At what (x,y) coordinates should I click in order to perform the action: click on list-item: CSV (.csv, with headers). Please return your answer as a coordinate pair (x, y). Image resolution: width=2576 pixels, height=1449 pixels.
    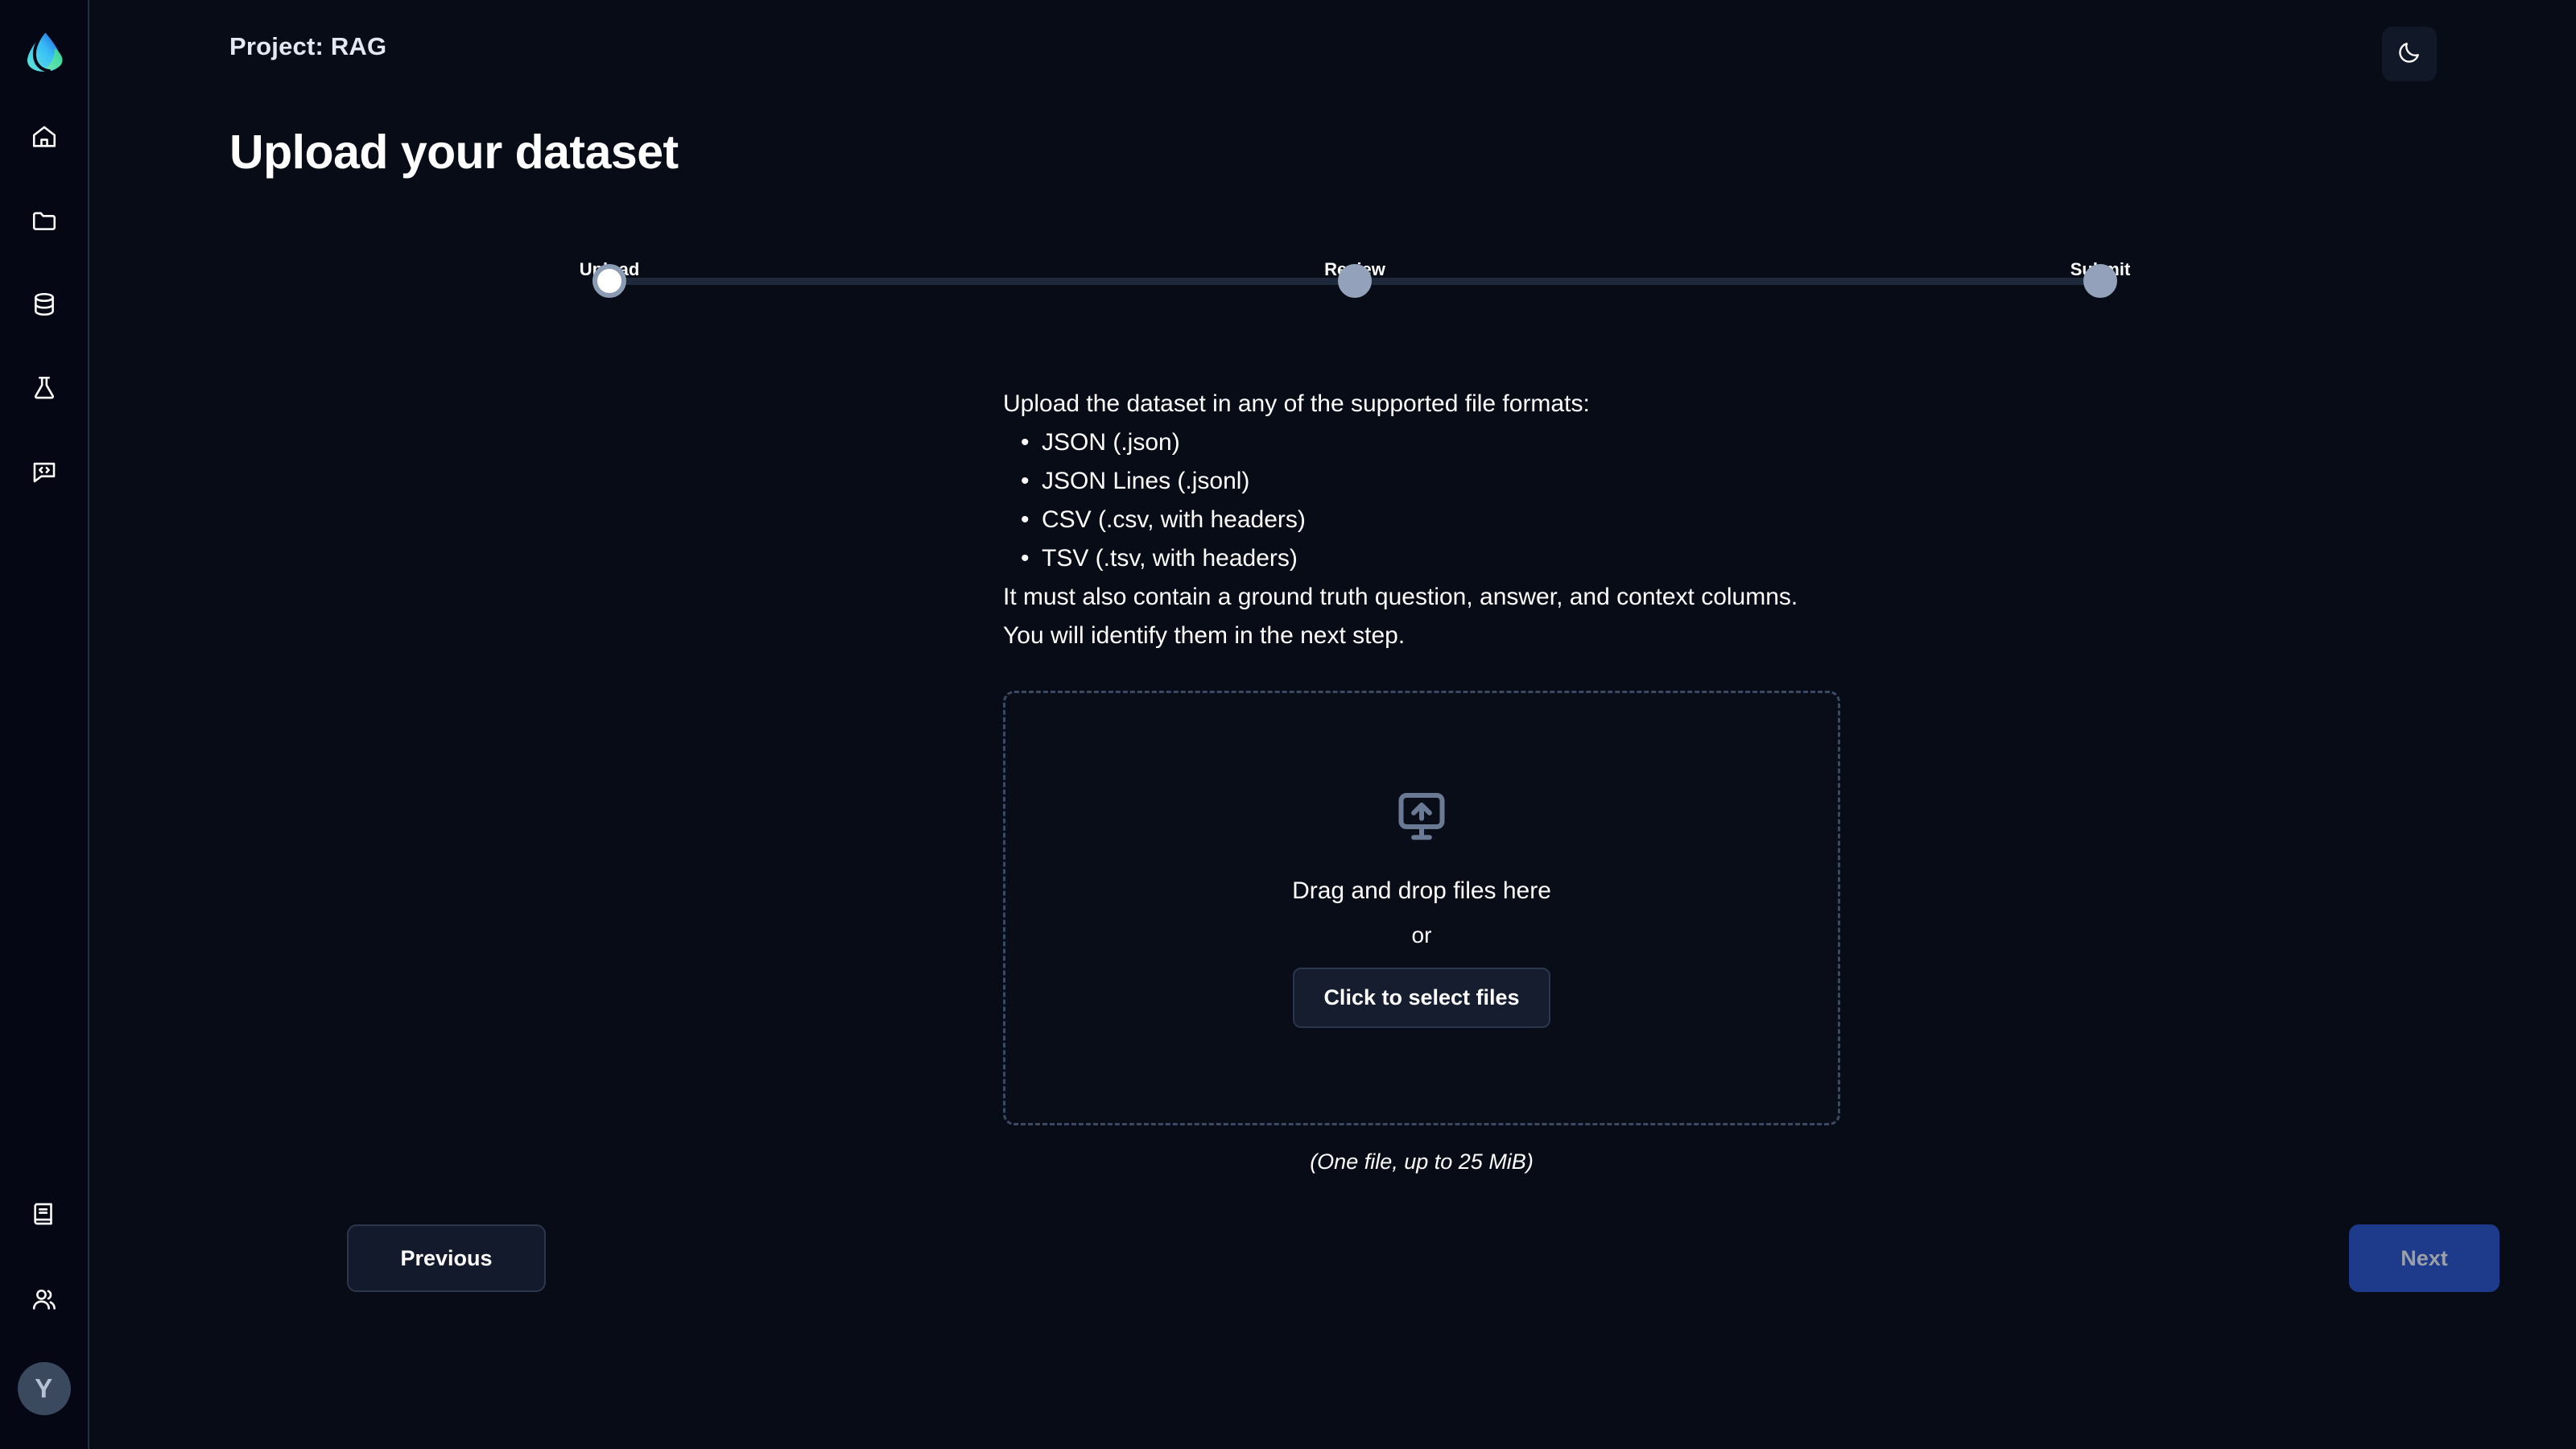
    Looking at the image, I should click on (1426, 520).